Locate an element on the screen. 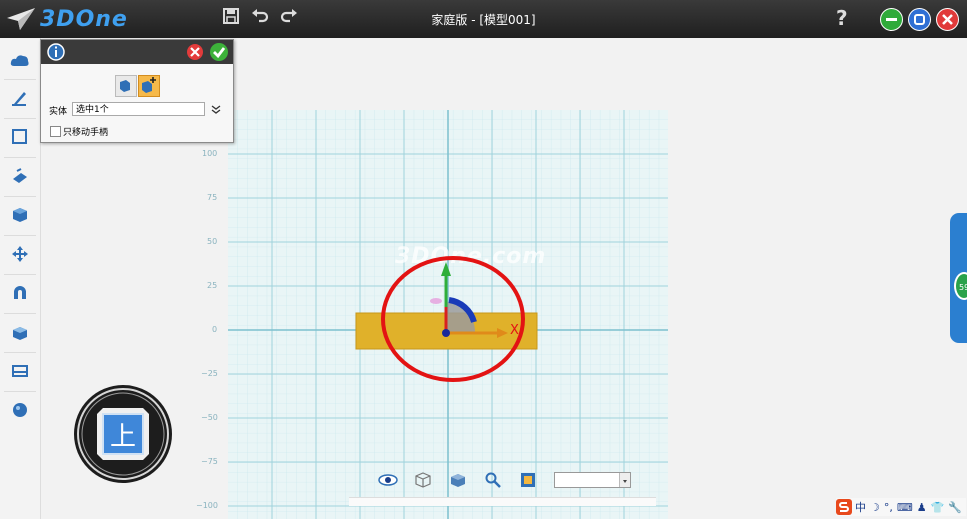 This screenshot has height=519, width=967. minimize-button is located at coordinates (891, 19).